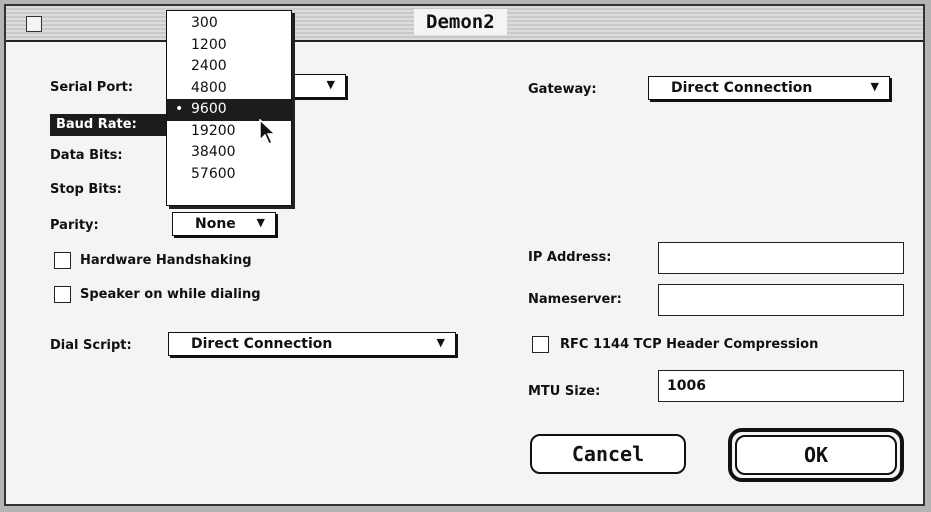 This screenshot has height=512, width=931. What do you see at coordinates (460, 22) in the screenshot?
I see `window-title: Demon2` at bounding box center [460, 22].